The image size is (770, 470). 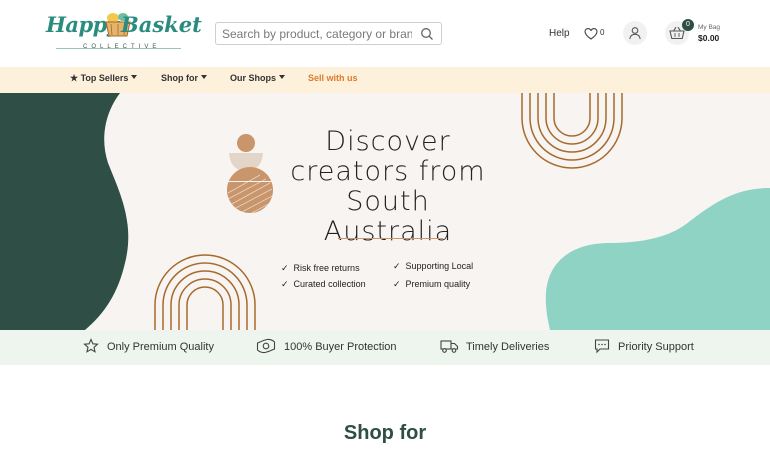 What do you see at coordinates (656, 347) in the screenshot?
I see `benefit-label: Priority Support` at bounding box center [656, 347].